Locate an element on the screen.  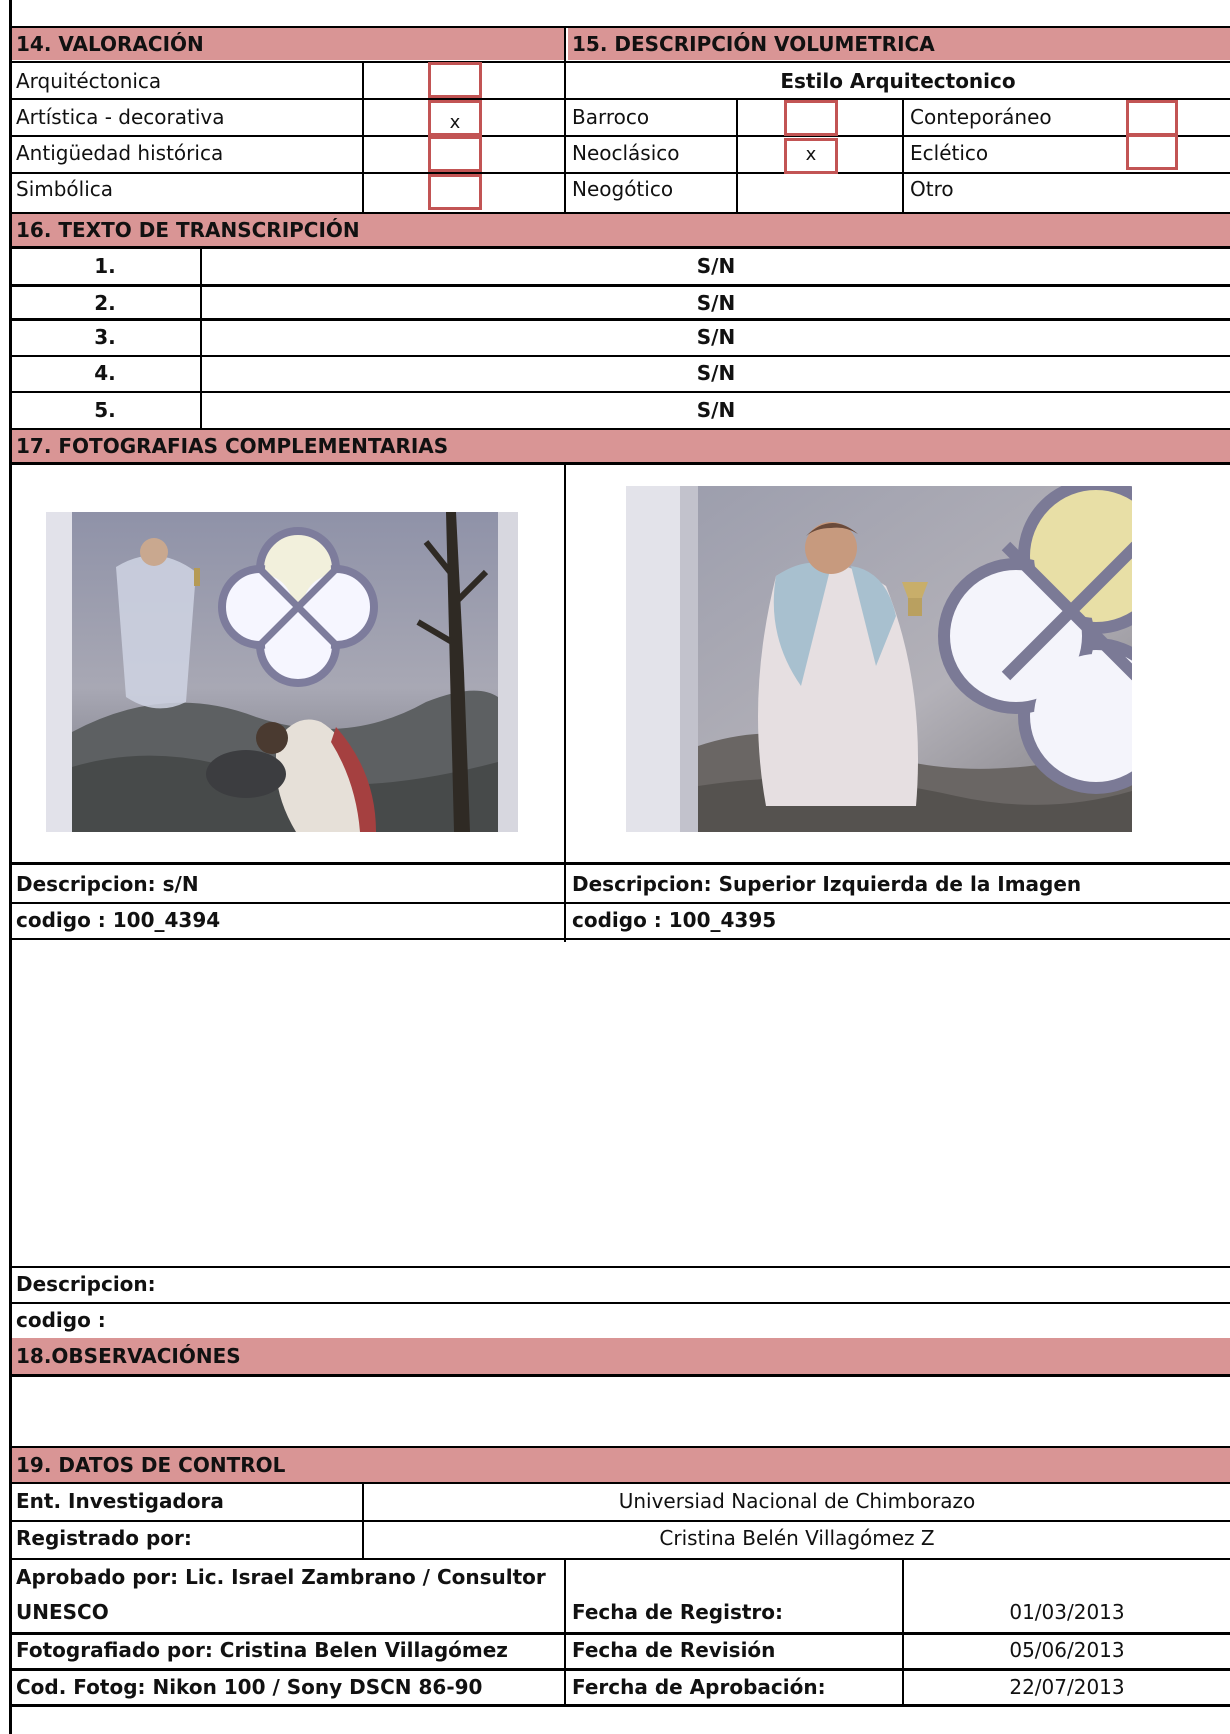
valoracion-checkbox-arquitectonica is located at coordinates (455, 80).